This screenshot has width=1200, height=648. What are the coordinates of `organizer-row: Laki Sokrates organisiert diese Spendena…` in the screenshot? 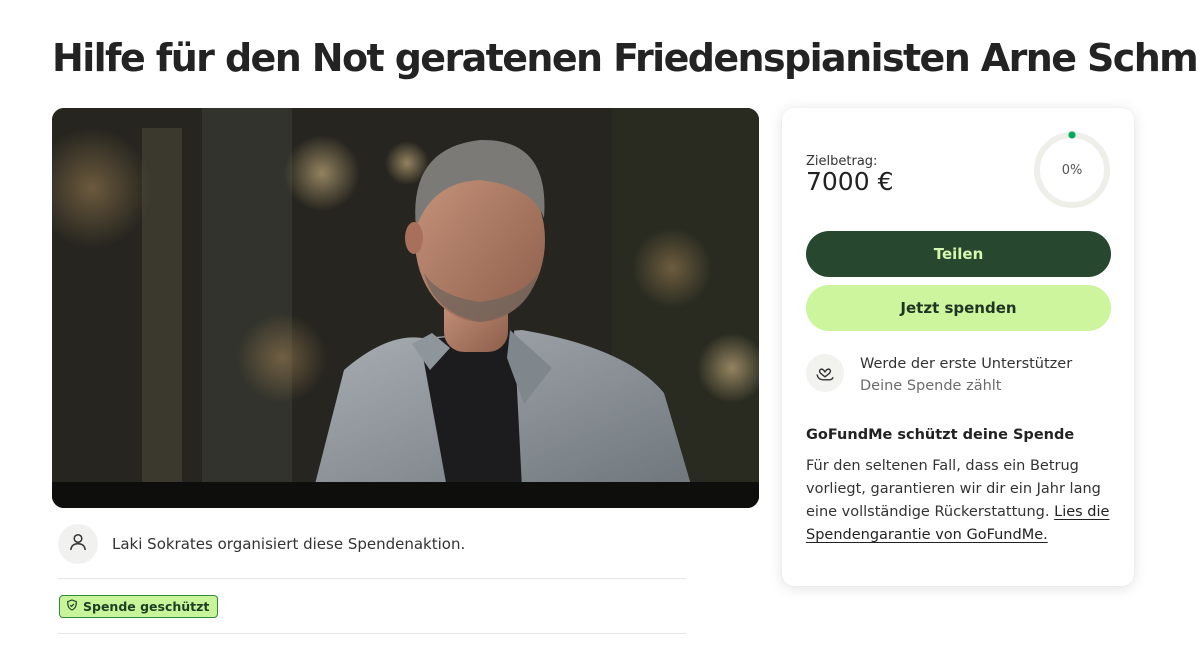 It's located at (372, 544).